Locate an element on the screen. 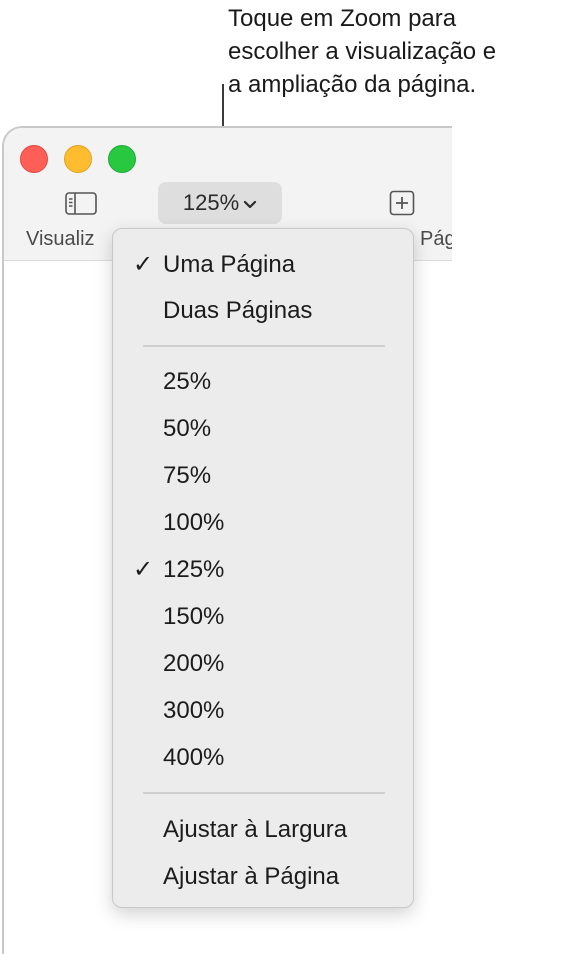 The height and width of the screenshot is (954, 568). maximize-window-button is located at coordinates (122, 159).